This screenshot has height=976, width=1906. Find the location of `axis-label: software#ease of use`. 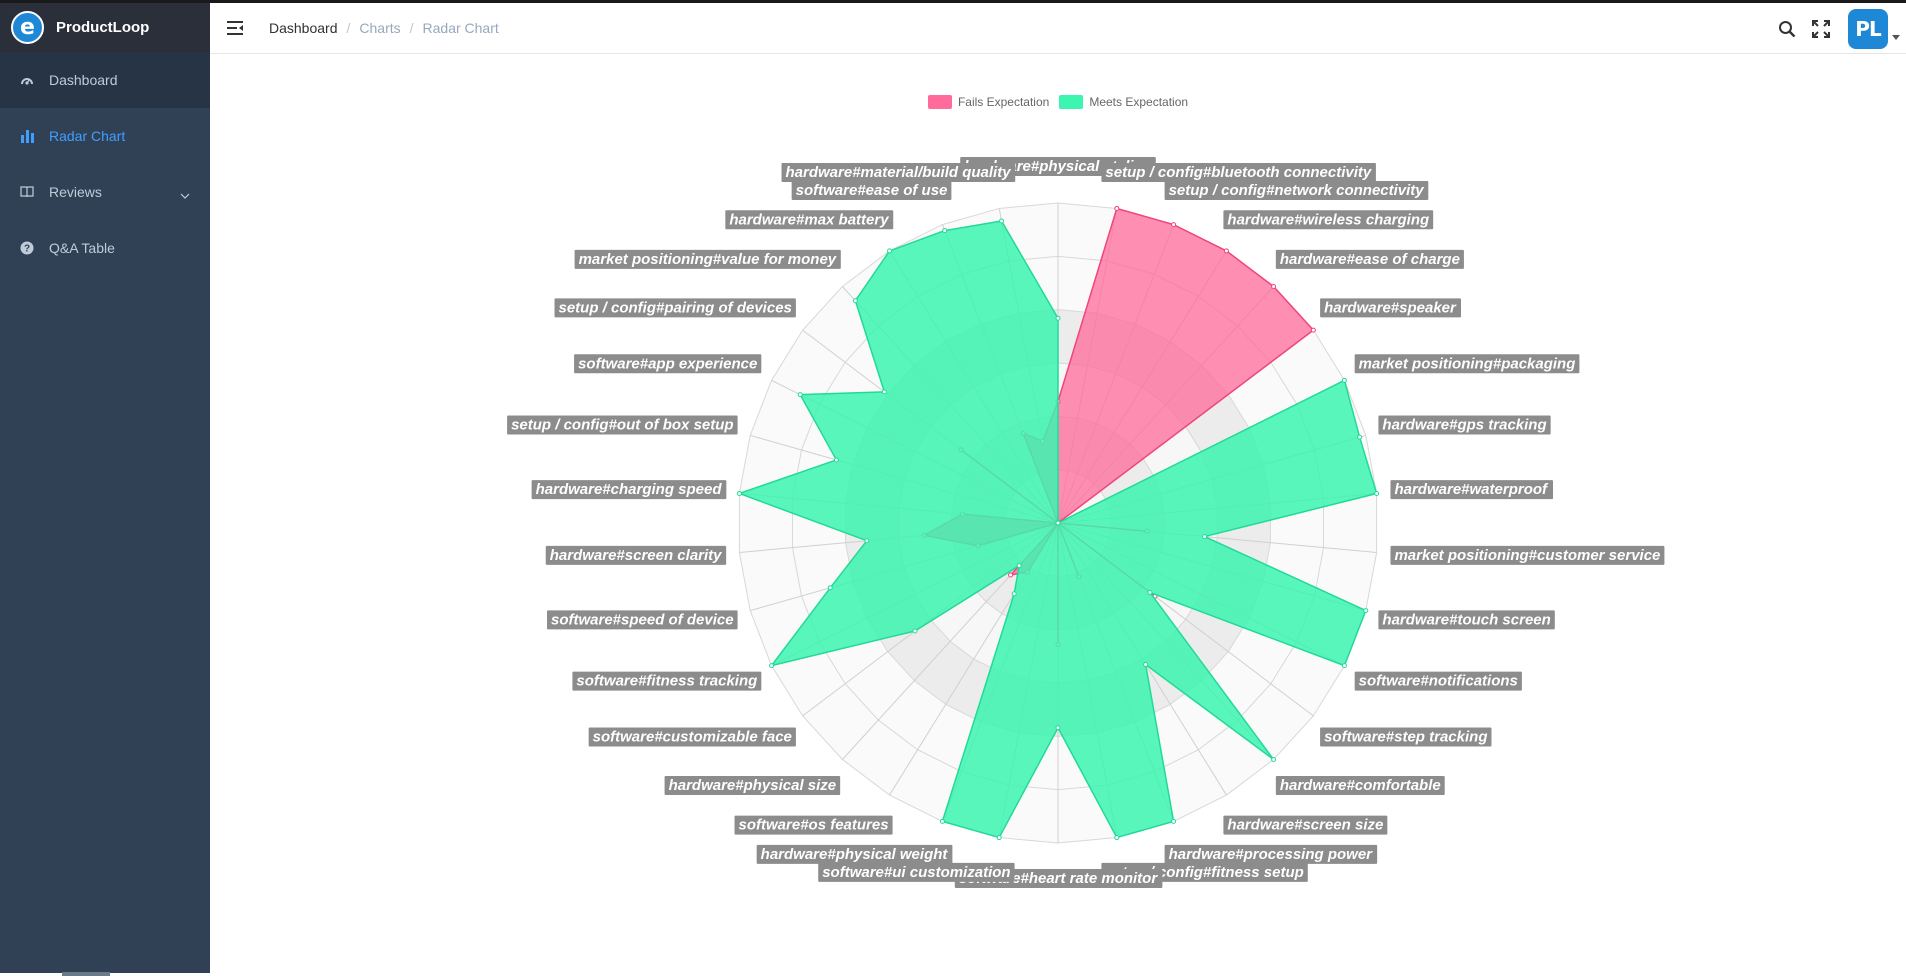

axis-label: software#ease of use is located at coordinates (871, 191).